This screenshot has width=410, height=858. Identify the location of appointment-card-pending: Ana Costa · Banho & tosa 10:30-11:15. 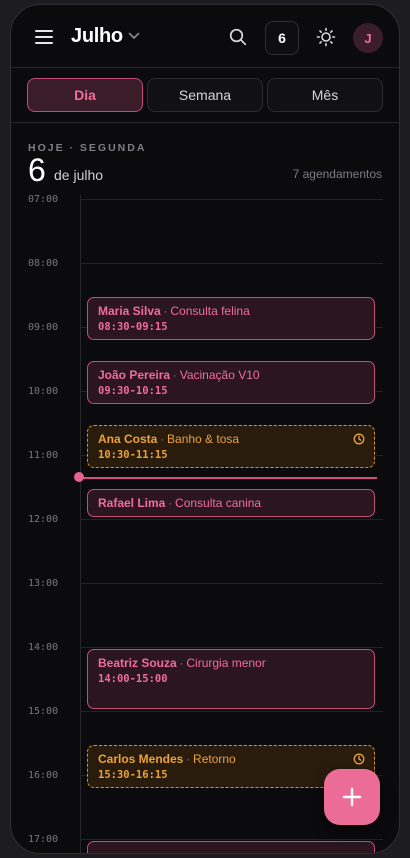
(231, 446).